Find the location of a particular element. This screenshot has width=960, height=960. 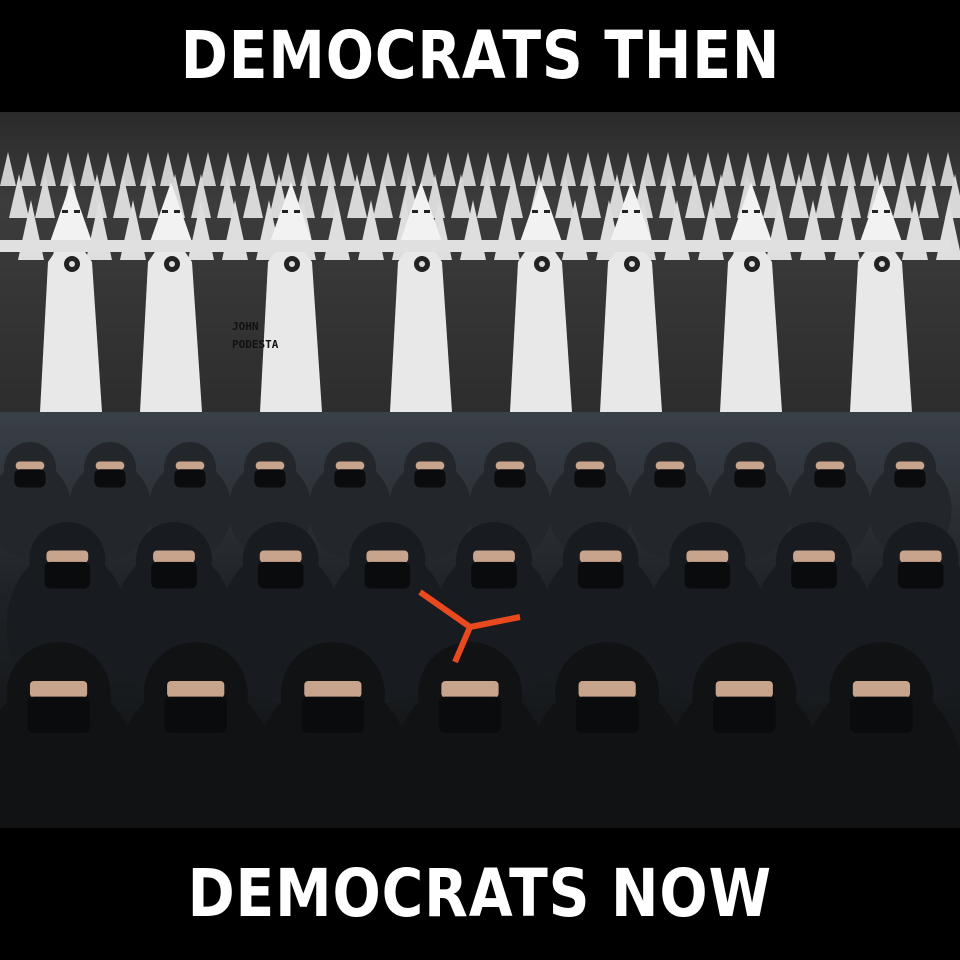

bottom-caption-band: DEMOCRATS NOW is located at coordinates (480, 894).